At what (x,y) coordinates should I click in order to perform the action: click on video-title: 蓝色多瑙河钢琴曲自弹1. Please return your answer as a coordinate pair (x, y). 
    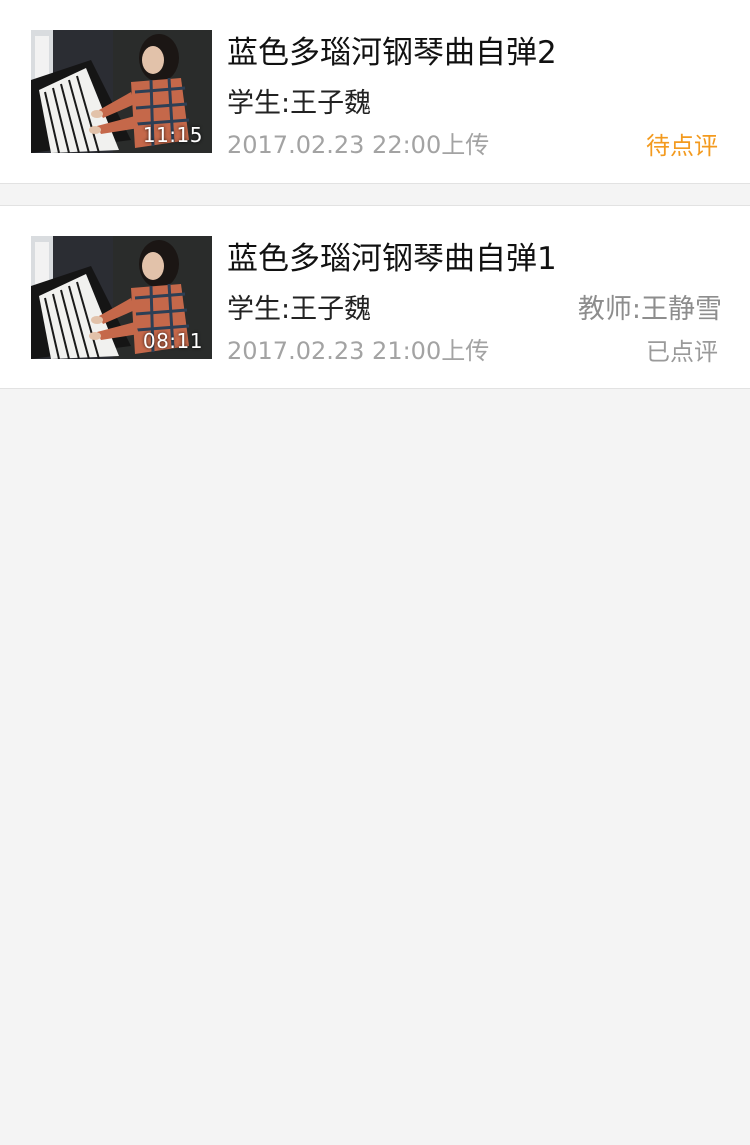
    Looking at the image, I should click on (392, 255).